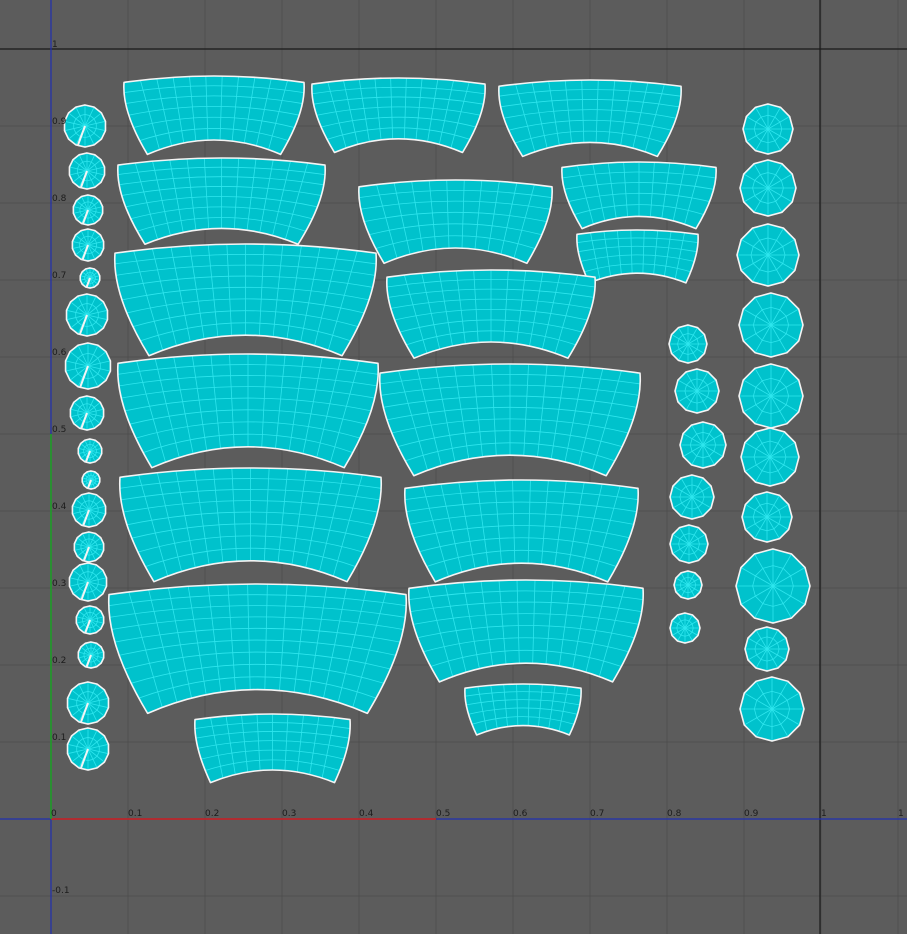 This screenshot has height=934, width=907. I want to click on u-tick-label: 0, so click(54, 814).